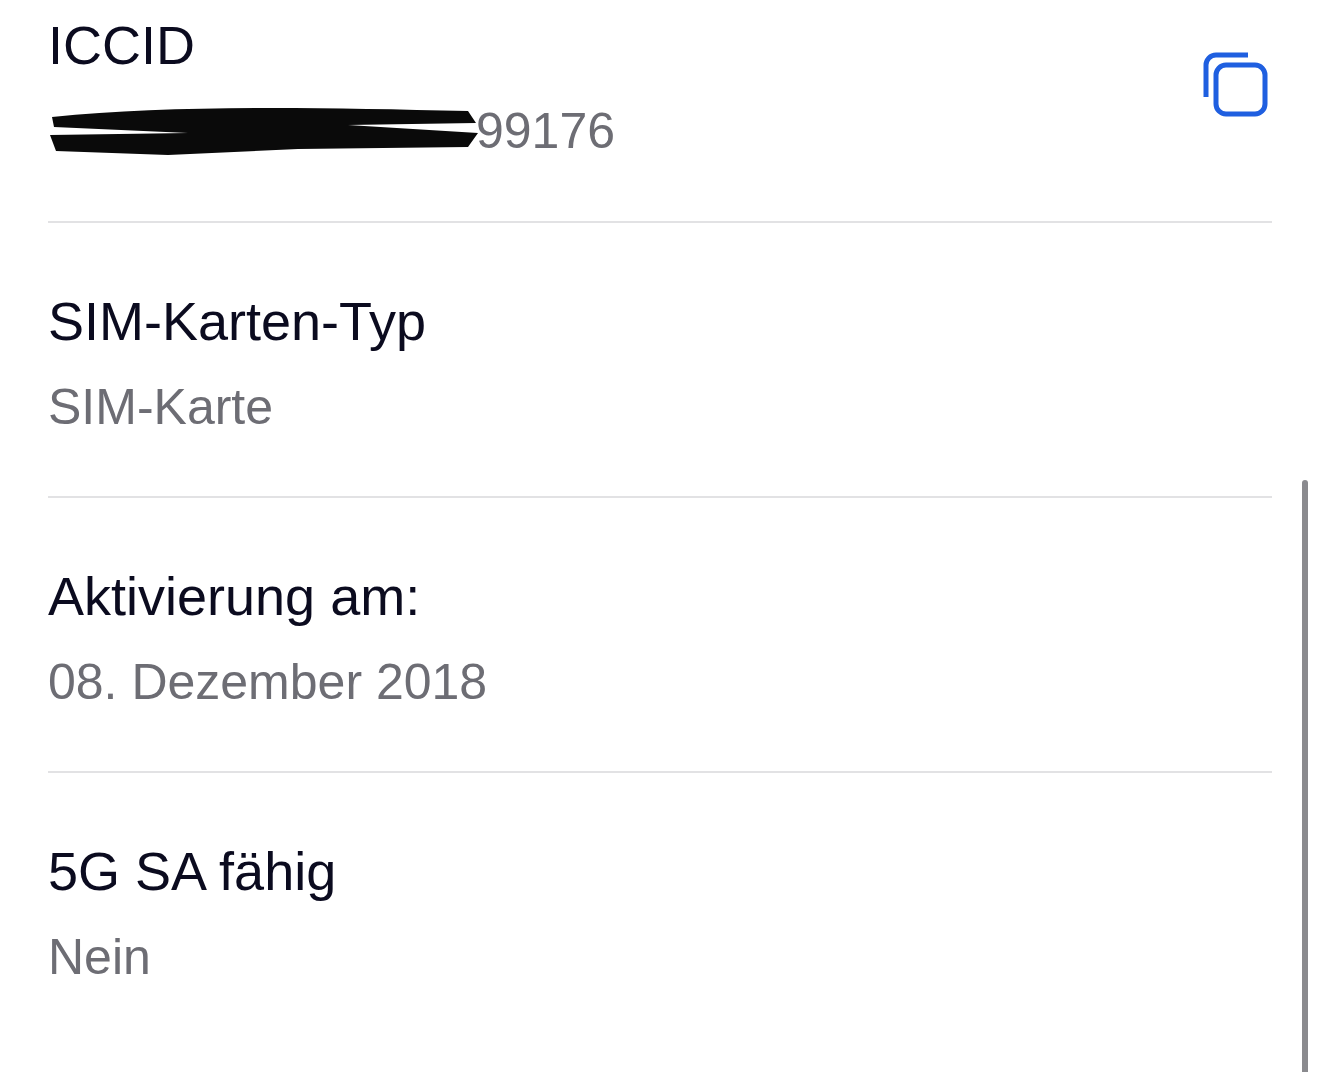 Image resolution: width=1320 pixels, height=1072 pixels. I want to click on field-label: Aktivierung am:, so click(235, 596).